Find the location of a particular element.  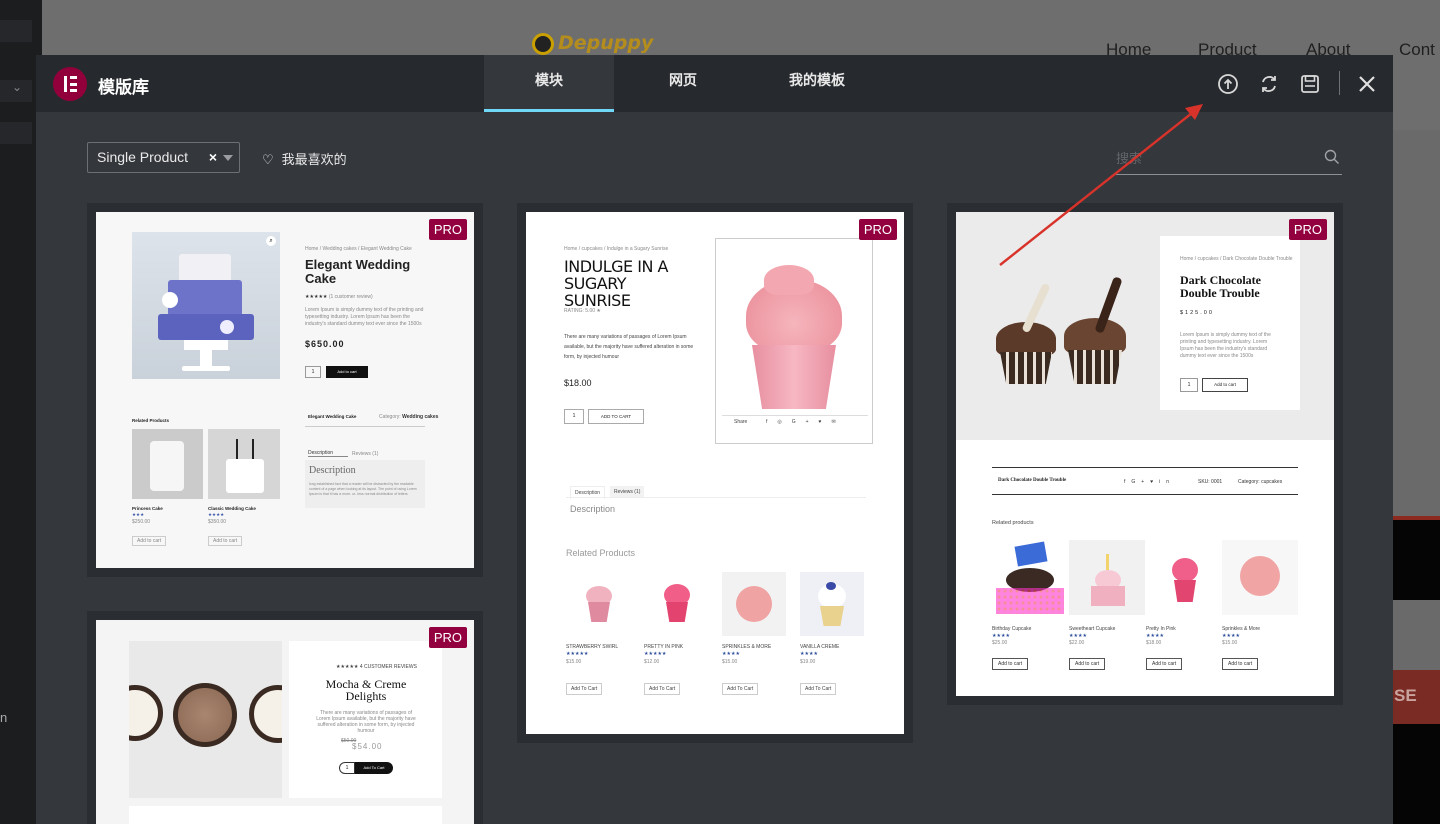

heart-icon: ♡ is located at coordinates (268, 160).